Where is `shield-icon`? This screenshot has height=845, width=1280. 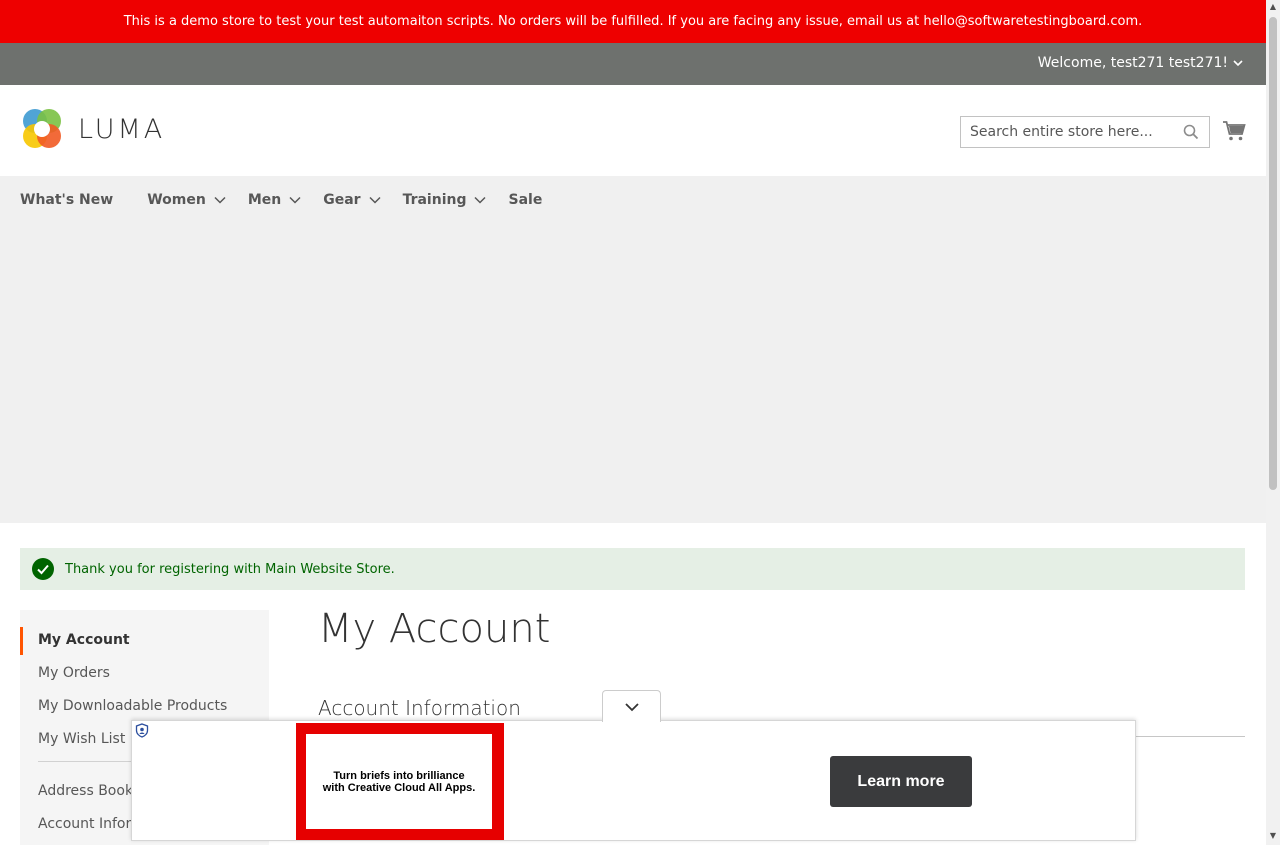
shield-icon is located at coordinates (142, 730).